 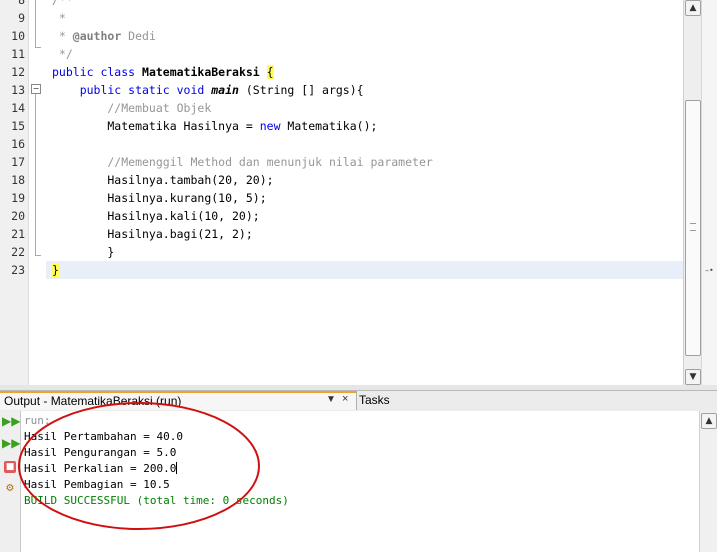 What do you see at coordinates (138, 36) in the screenshot?
I see `code-token: Dedi` at bounding box center [138, 36].